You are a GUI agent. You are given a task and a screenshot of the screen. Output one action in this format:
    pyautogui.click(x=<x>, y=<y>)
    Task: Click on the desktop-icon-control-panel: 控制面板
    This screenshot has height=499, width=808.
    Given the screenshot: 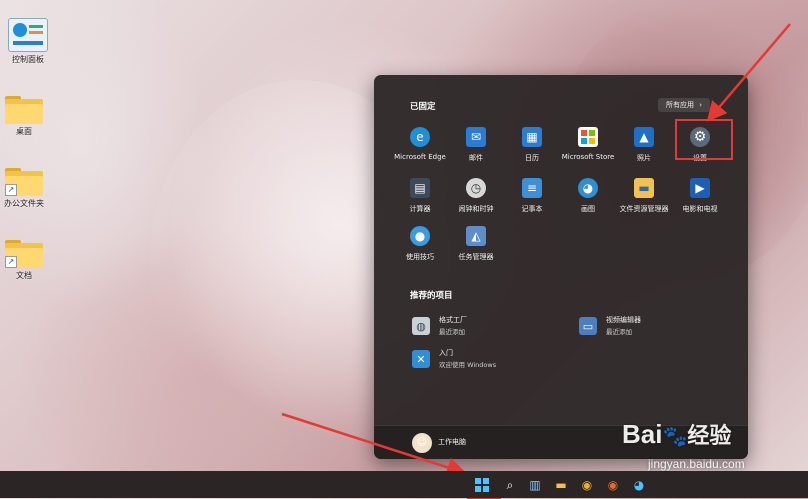 What is the action you would take?
    pyautogui.click(x=28, y=41)
    